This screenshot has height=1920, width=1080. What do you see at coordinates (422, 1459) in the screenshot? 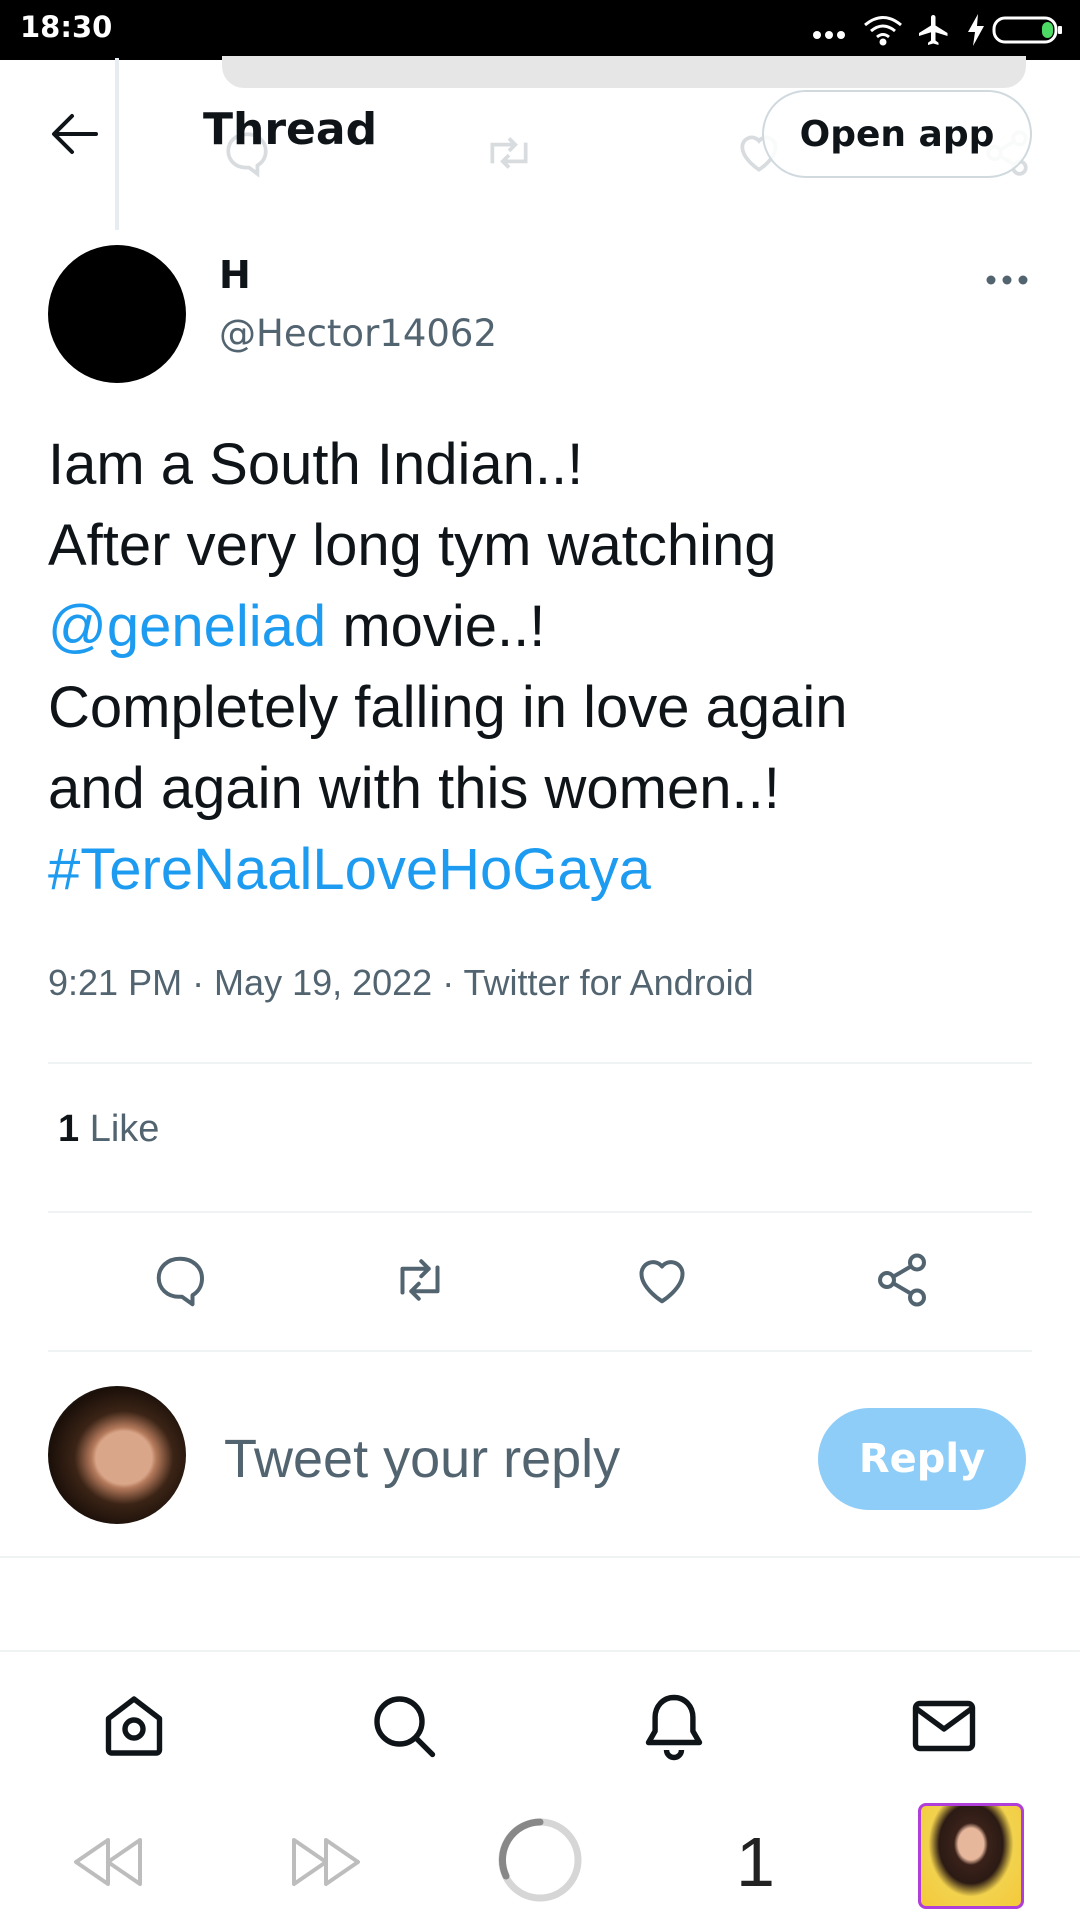
I see `reply-input: Tweet your reply` at bounding box center [422, 1459].